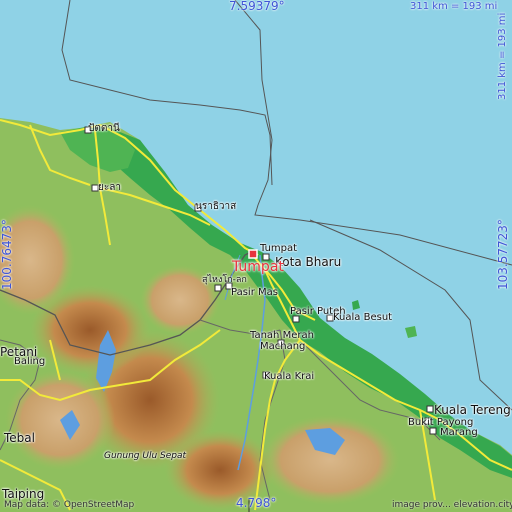  I want to click on coord-right: 103.57723°, so click(503, 254).